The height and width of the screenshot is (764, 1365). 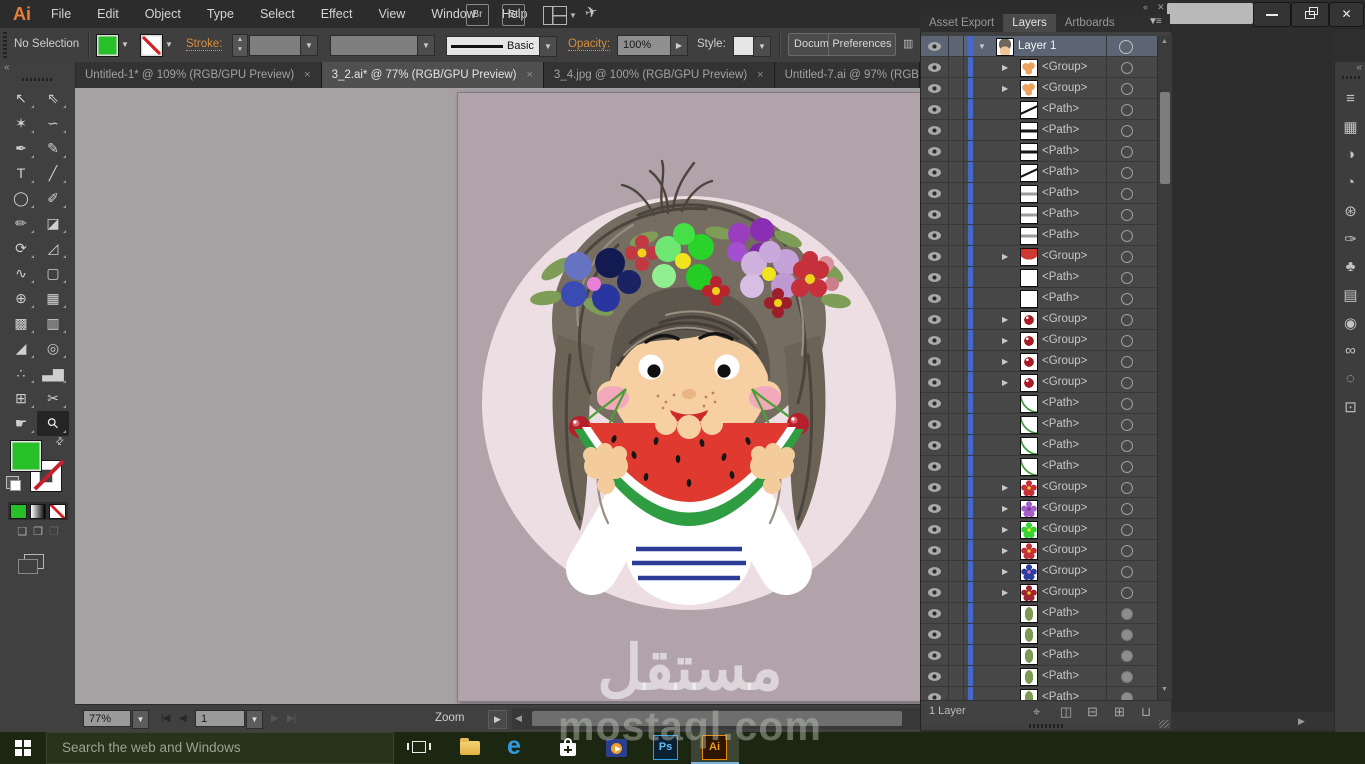 I want to click on draw-inside-icon: ❒, so click(x=54, y=531).